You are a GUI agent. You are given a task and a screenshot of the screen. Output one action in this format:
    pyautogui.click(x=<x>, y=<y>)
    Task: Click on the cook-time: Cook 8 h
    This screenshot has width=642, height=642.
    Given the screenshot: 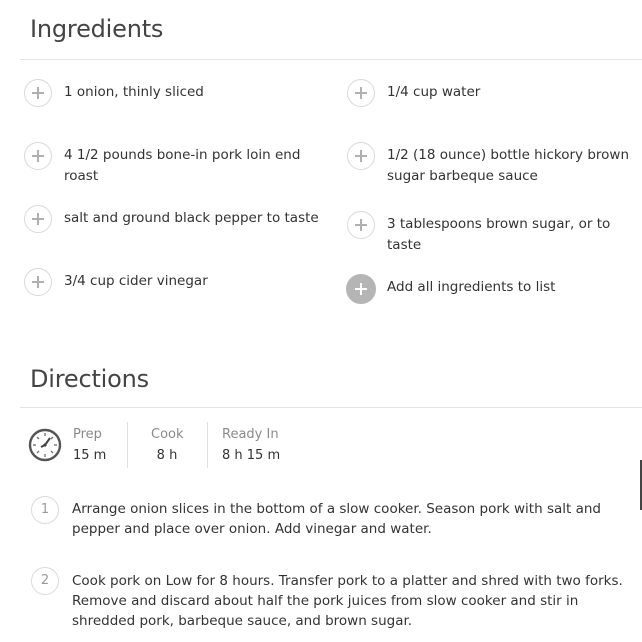 What is the action you would take?
    pyautogui.click(x=167, y=448)
    